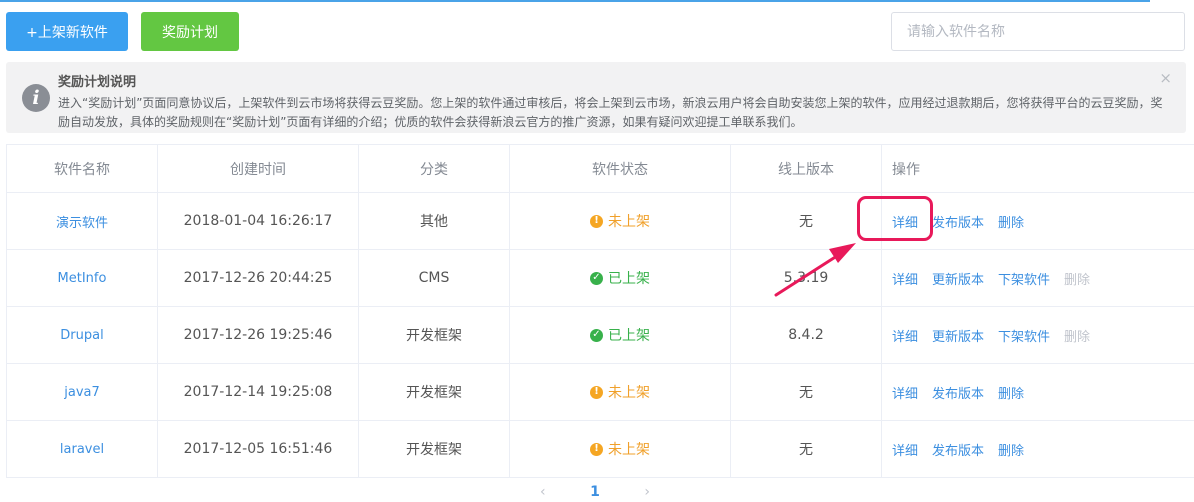 The width and height of the screenshot is (1194, 502). Describe the element at coordinates (258, 168) in the screenshot. I see `column-header-created: 创建时间` at that location.